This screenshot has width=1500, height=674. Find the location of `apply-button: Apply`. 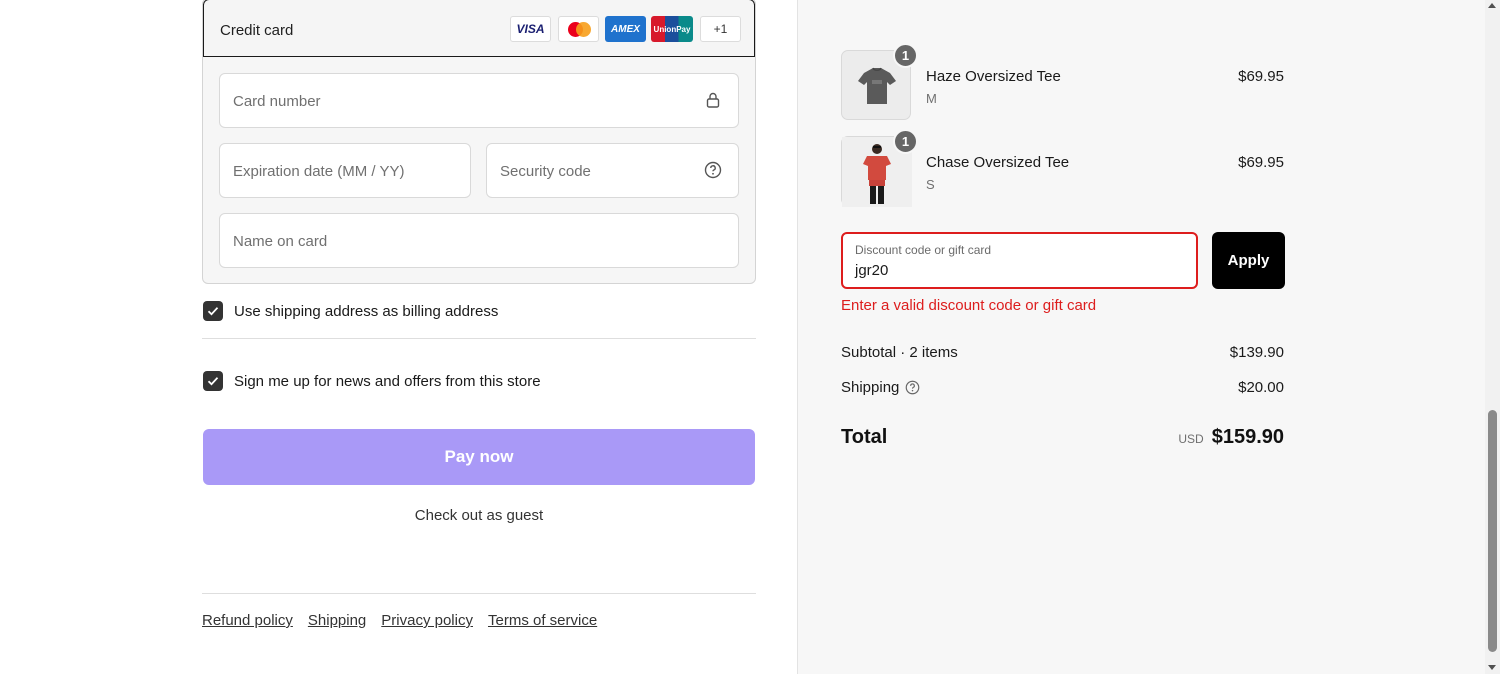

apply-button: Apply is located at coordinates (1248, 260).